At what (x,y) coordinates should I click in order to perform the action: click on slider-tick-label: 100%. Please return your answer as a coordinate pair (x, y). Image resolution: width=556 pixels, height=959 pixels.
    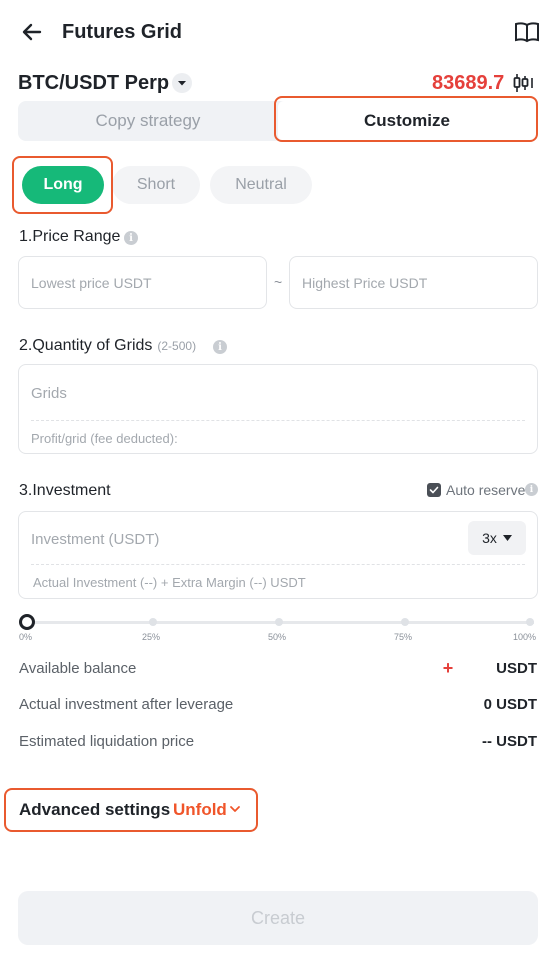
    Looking at the image, I should click on (525, 637).